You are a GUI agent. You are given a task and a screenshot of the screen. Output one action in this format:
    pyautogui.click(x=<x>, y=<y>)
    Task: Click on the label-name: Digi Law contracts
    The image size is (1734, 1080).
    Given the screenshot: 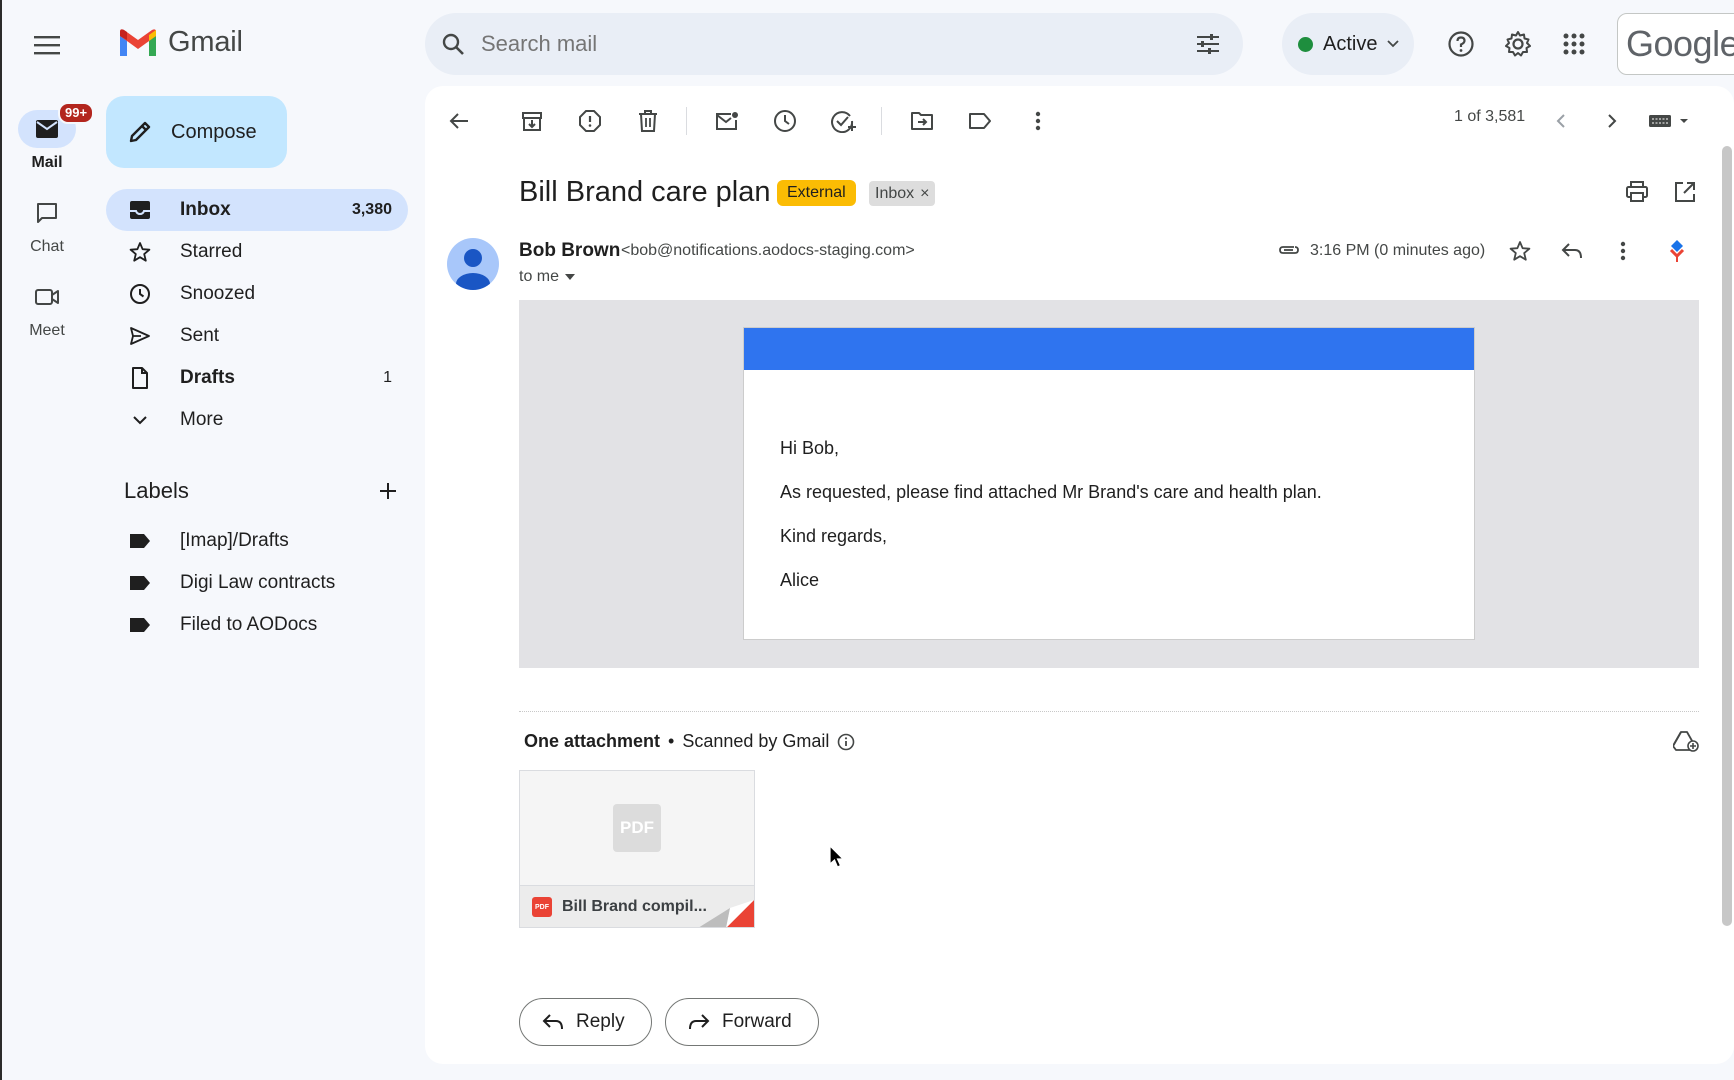 What is the action you would take?
    pyautogui.click(x=258, y=582)
    